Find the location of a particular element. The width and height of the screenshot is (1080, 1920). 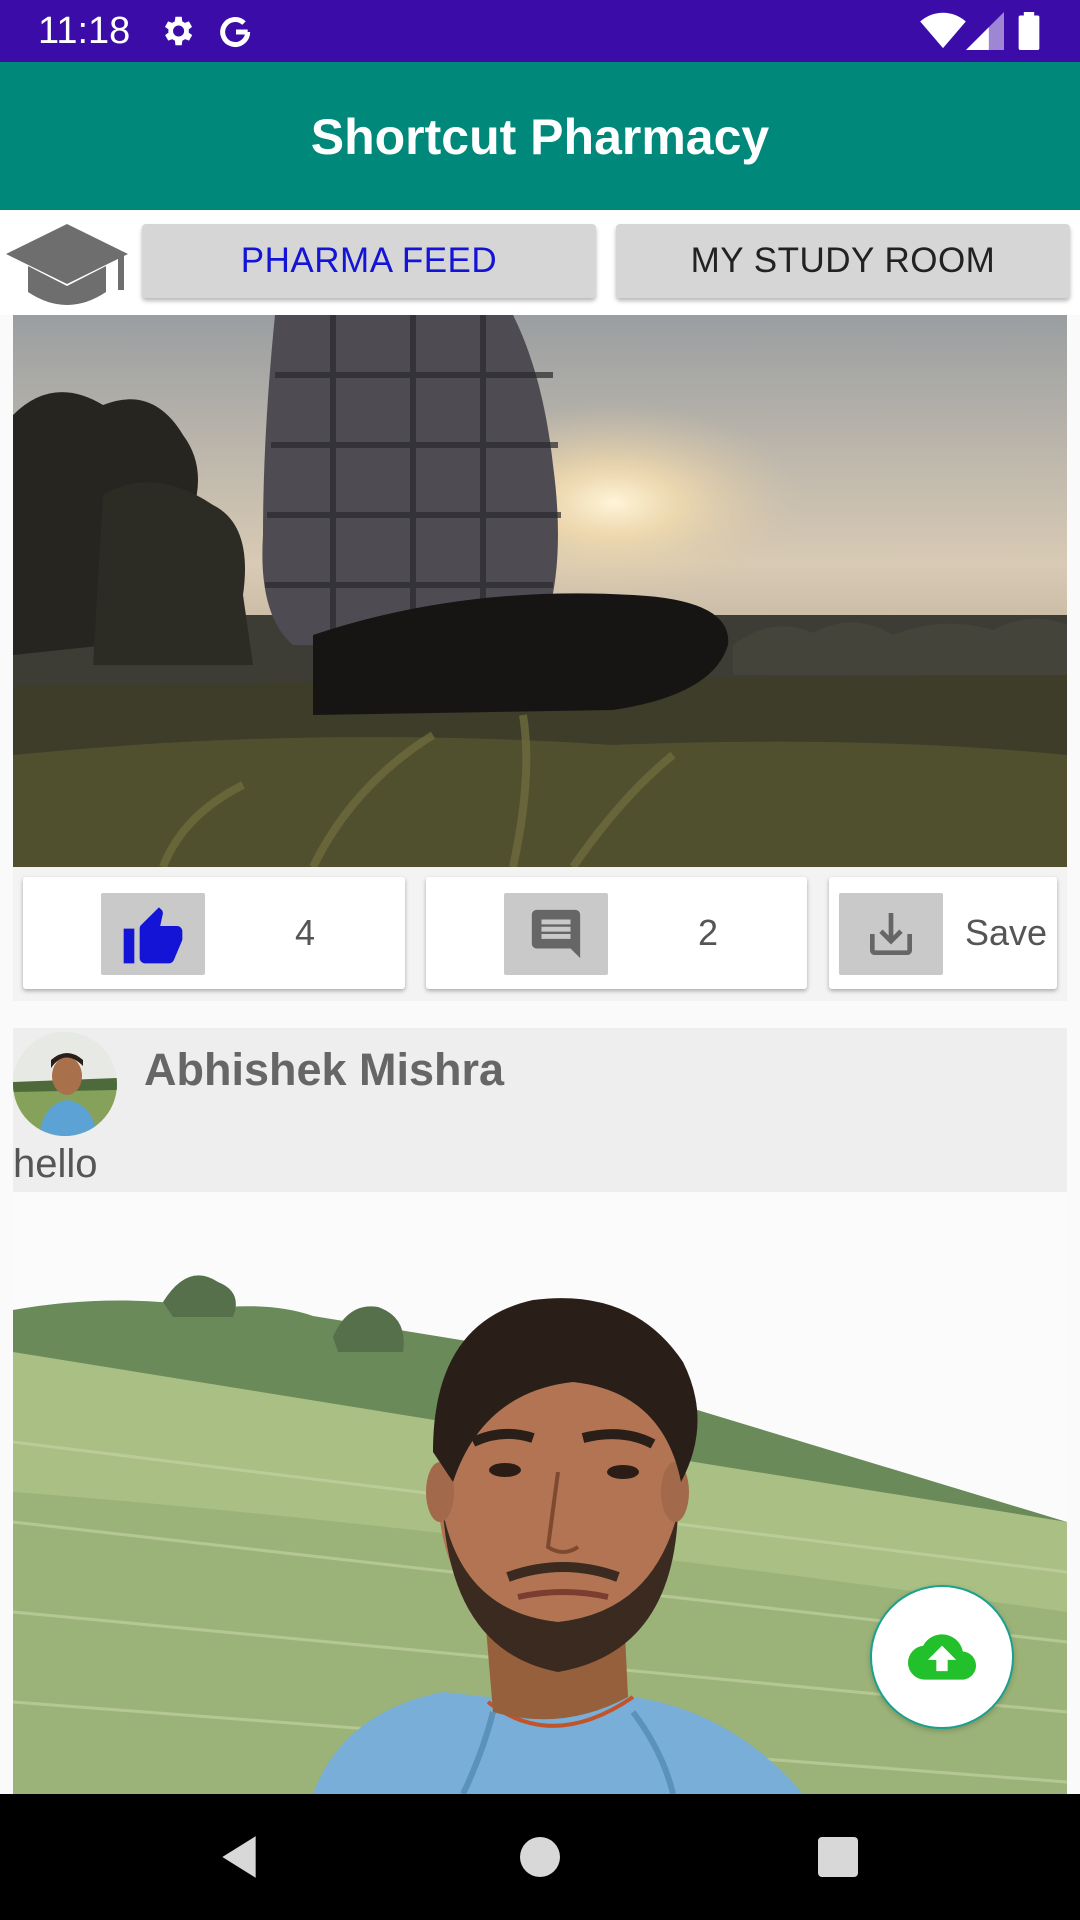

tab-row: PHARMA FEED MY STUDY ROOM is located at coordinates (540, 262).